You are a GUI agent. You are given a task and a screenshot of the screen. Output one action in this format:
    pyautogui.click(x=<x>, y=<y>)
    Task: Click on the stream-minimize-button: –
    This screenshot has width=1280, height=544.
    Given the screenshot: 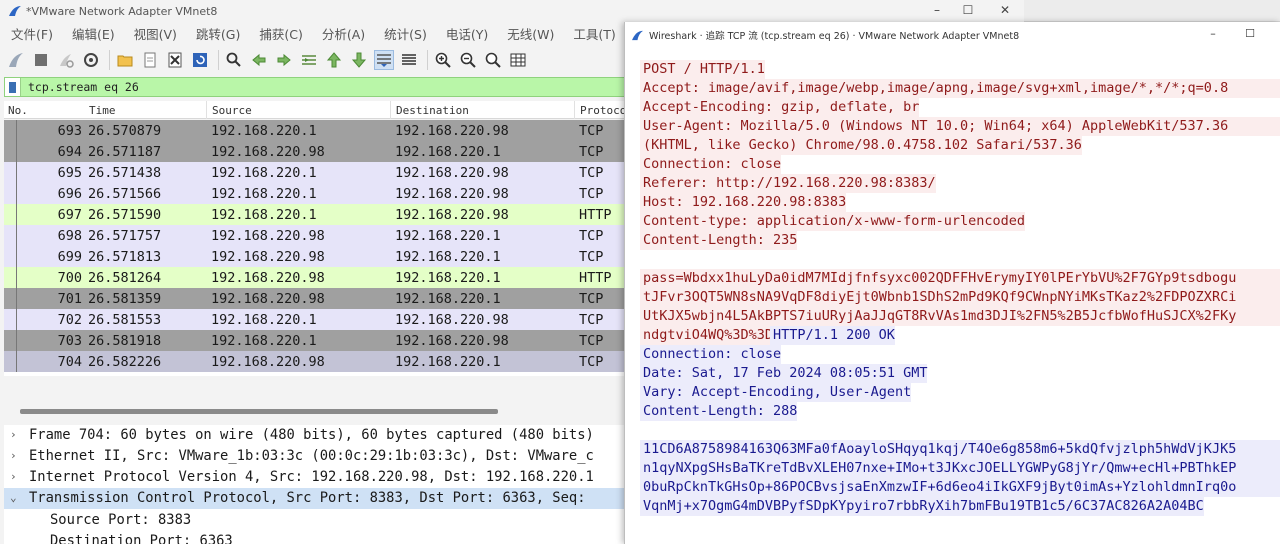 What is the action you would take?
    pyautogui.click(x=1213, y=34)
    